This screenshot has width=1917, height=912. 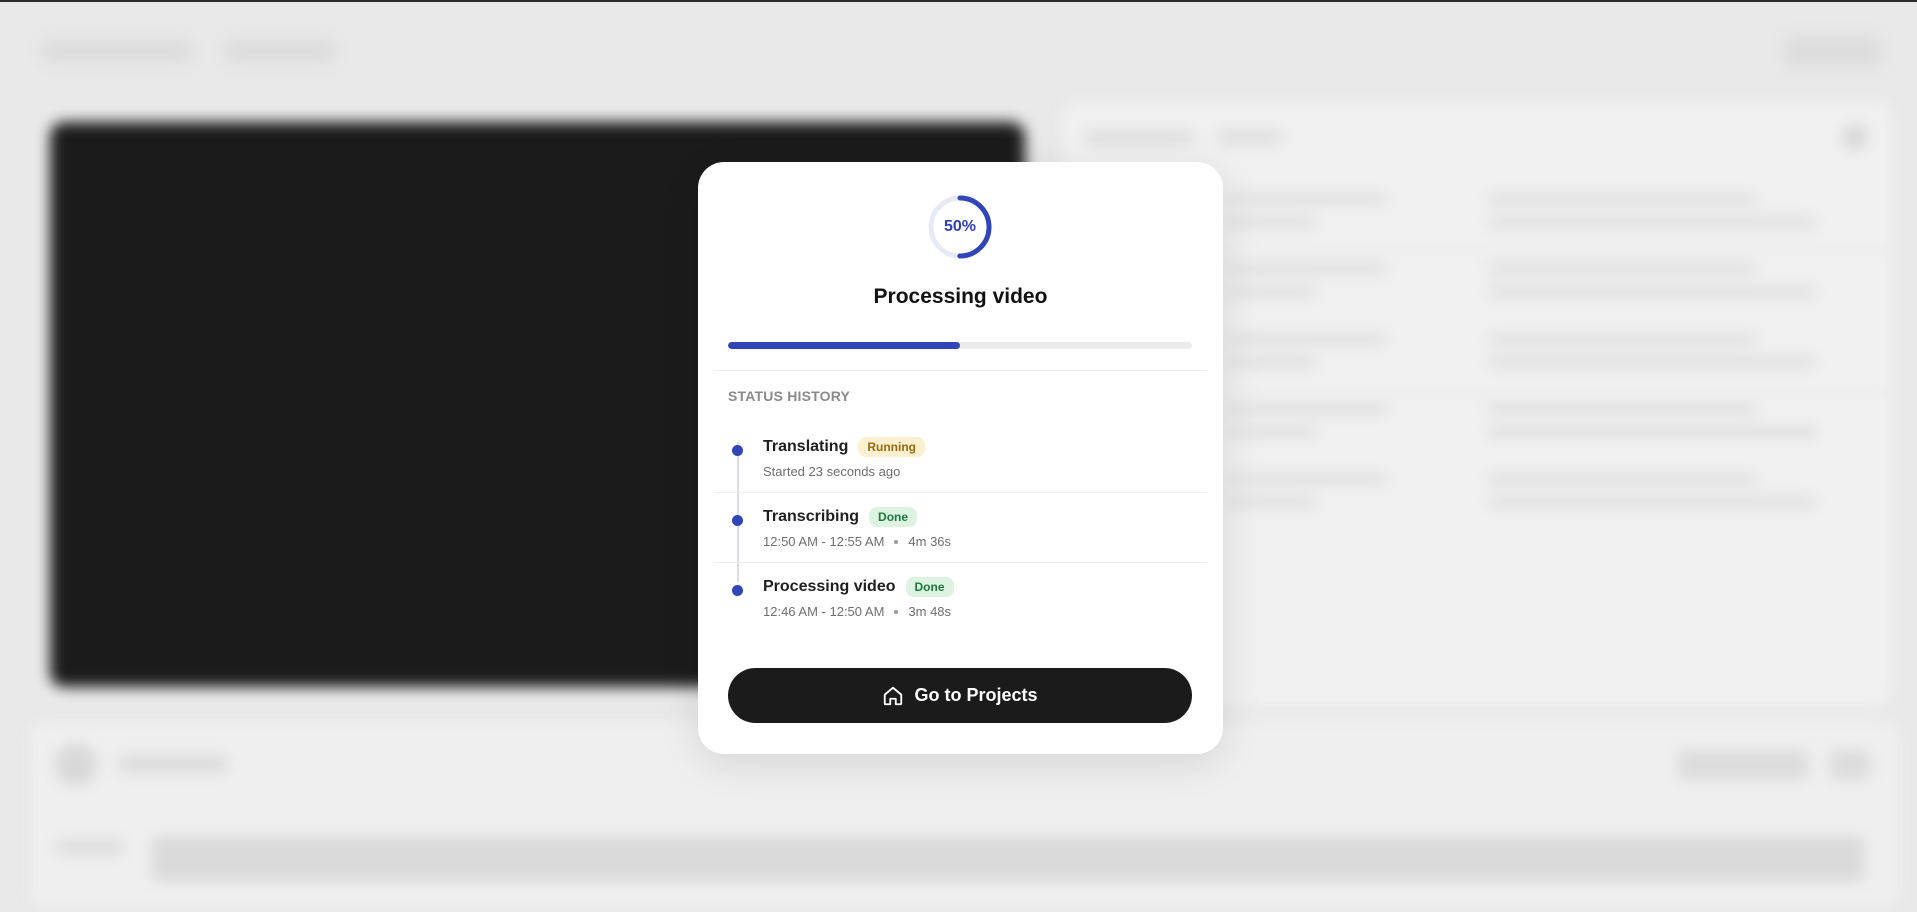 I want to click on status-badge: Running, so click(x=892, y=447).